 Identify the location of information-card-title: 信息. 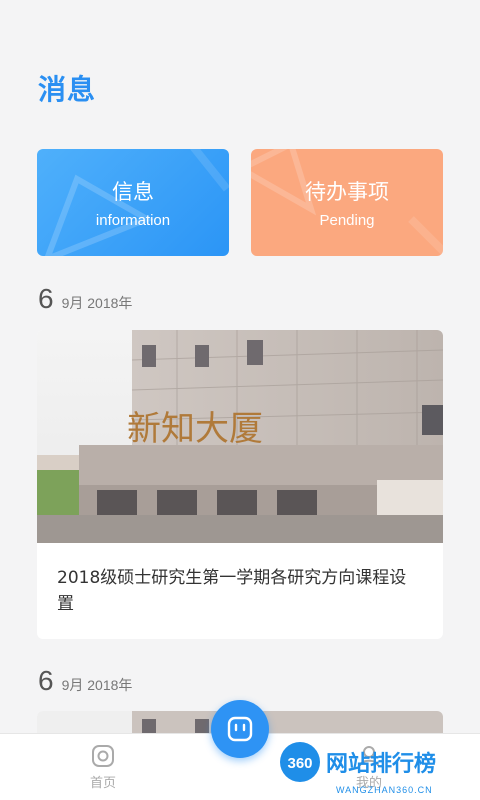
(133, 192).